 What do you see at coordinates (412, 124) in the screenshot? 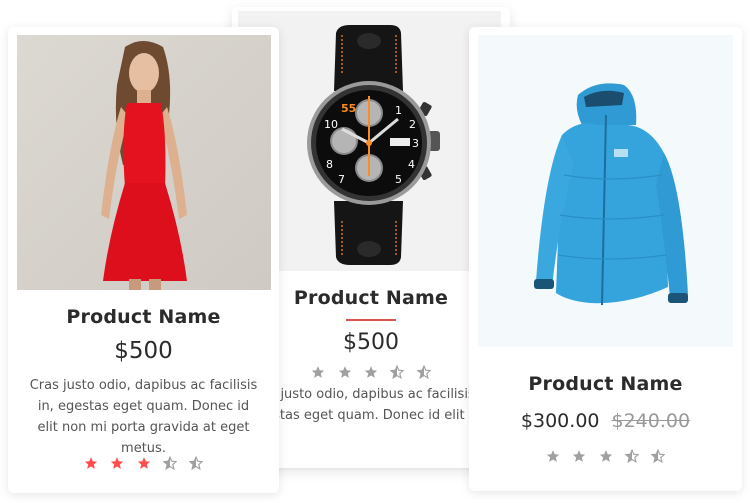
I see `svg-text: 2` at bounding box center [412, 124].